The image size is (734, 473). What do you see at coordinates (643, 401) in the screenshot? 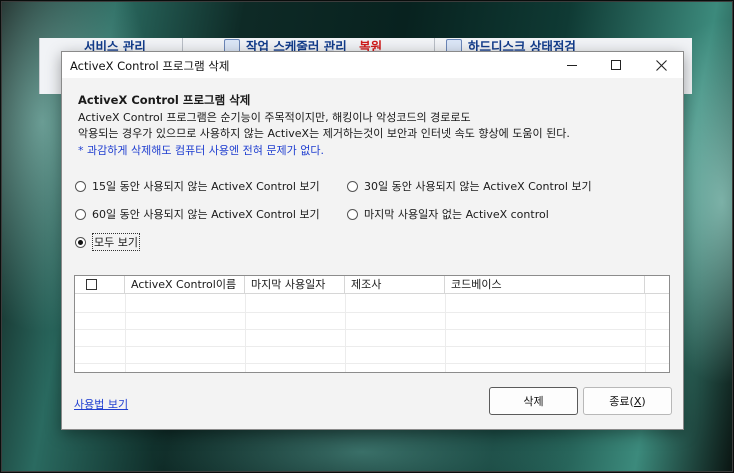
I see `exit-button-suffix: )` at bounding box center [643, 401].